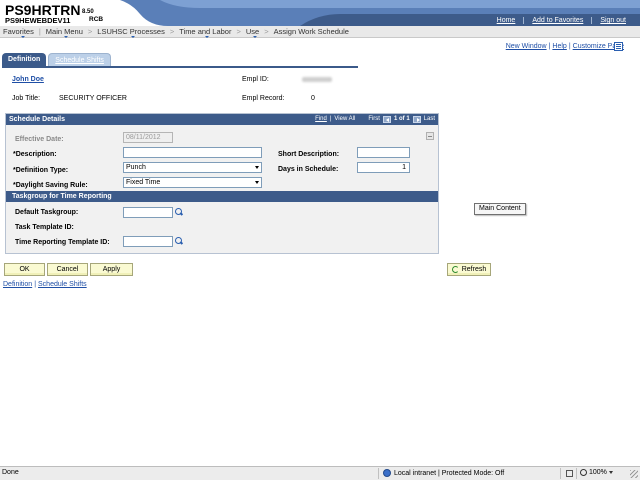  I want to click on effective-date-label: Effective Date:, so click(39, 139).